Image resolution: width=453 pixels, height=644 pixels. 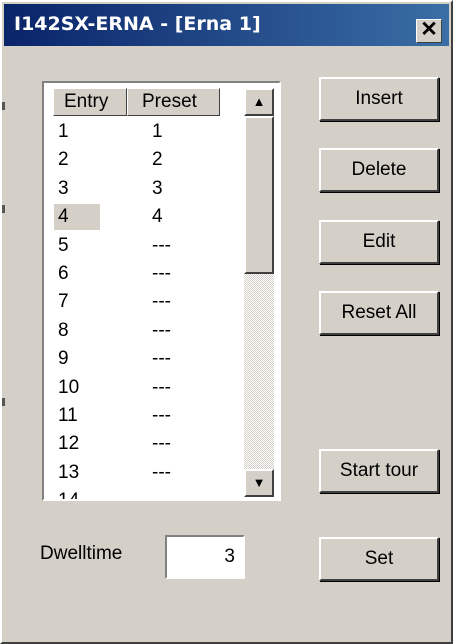 I want to click on reset-all-button: Reset All, so click(x=379, y=313).